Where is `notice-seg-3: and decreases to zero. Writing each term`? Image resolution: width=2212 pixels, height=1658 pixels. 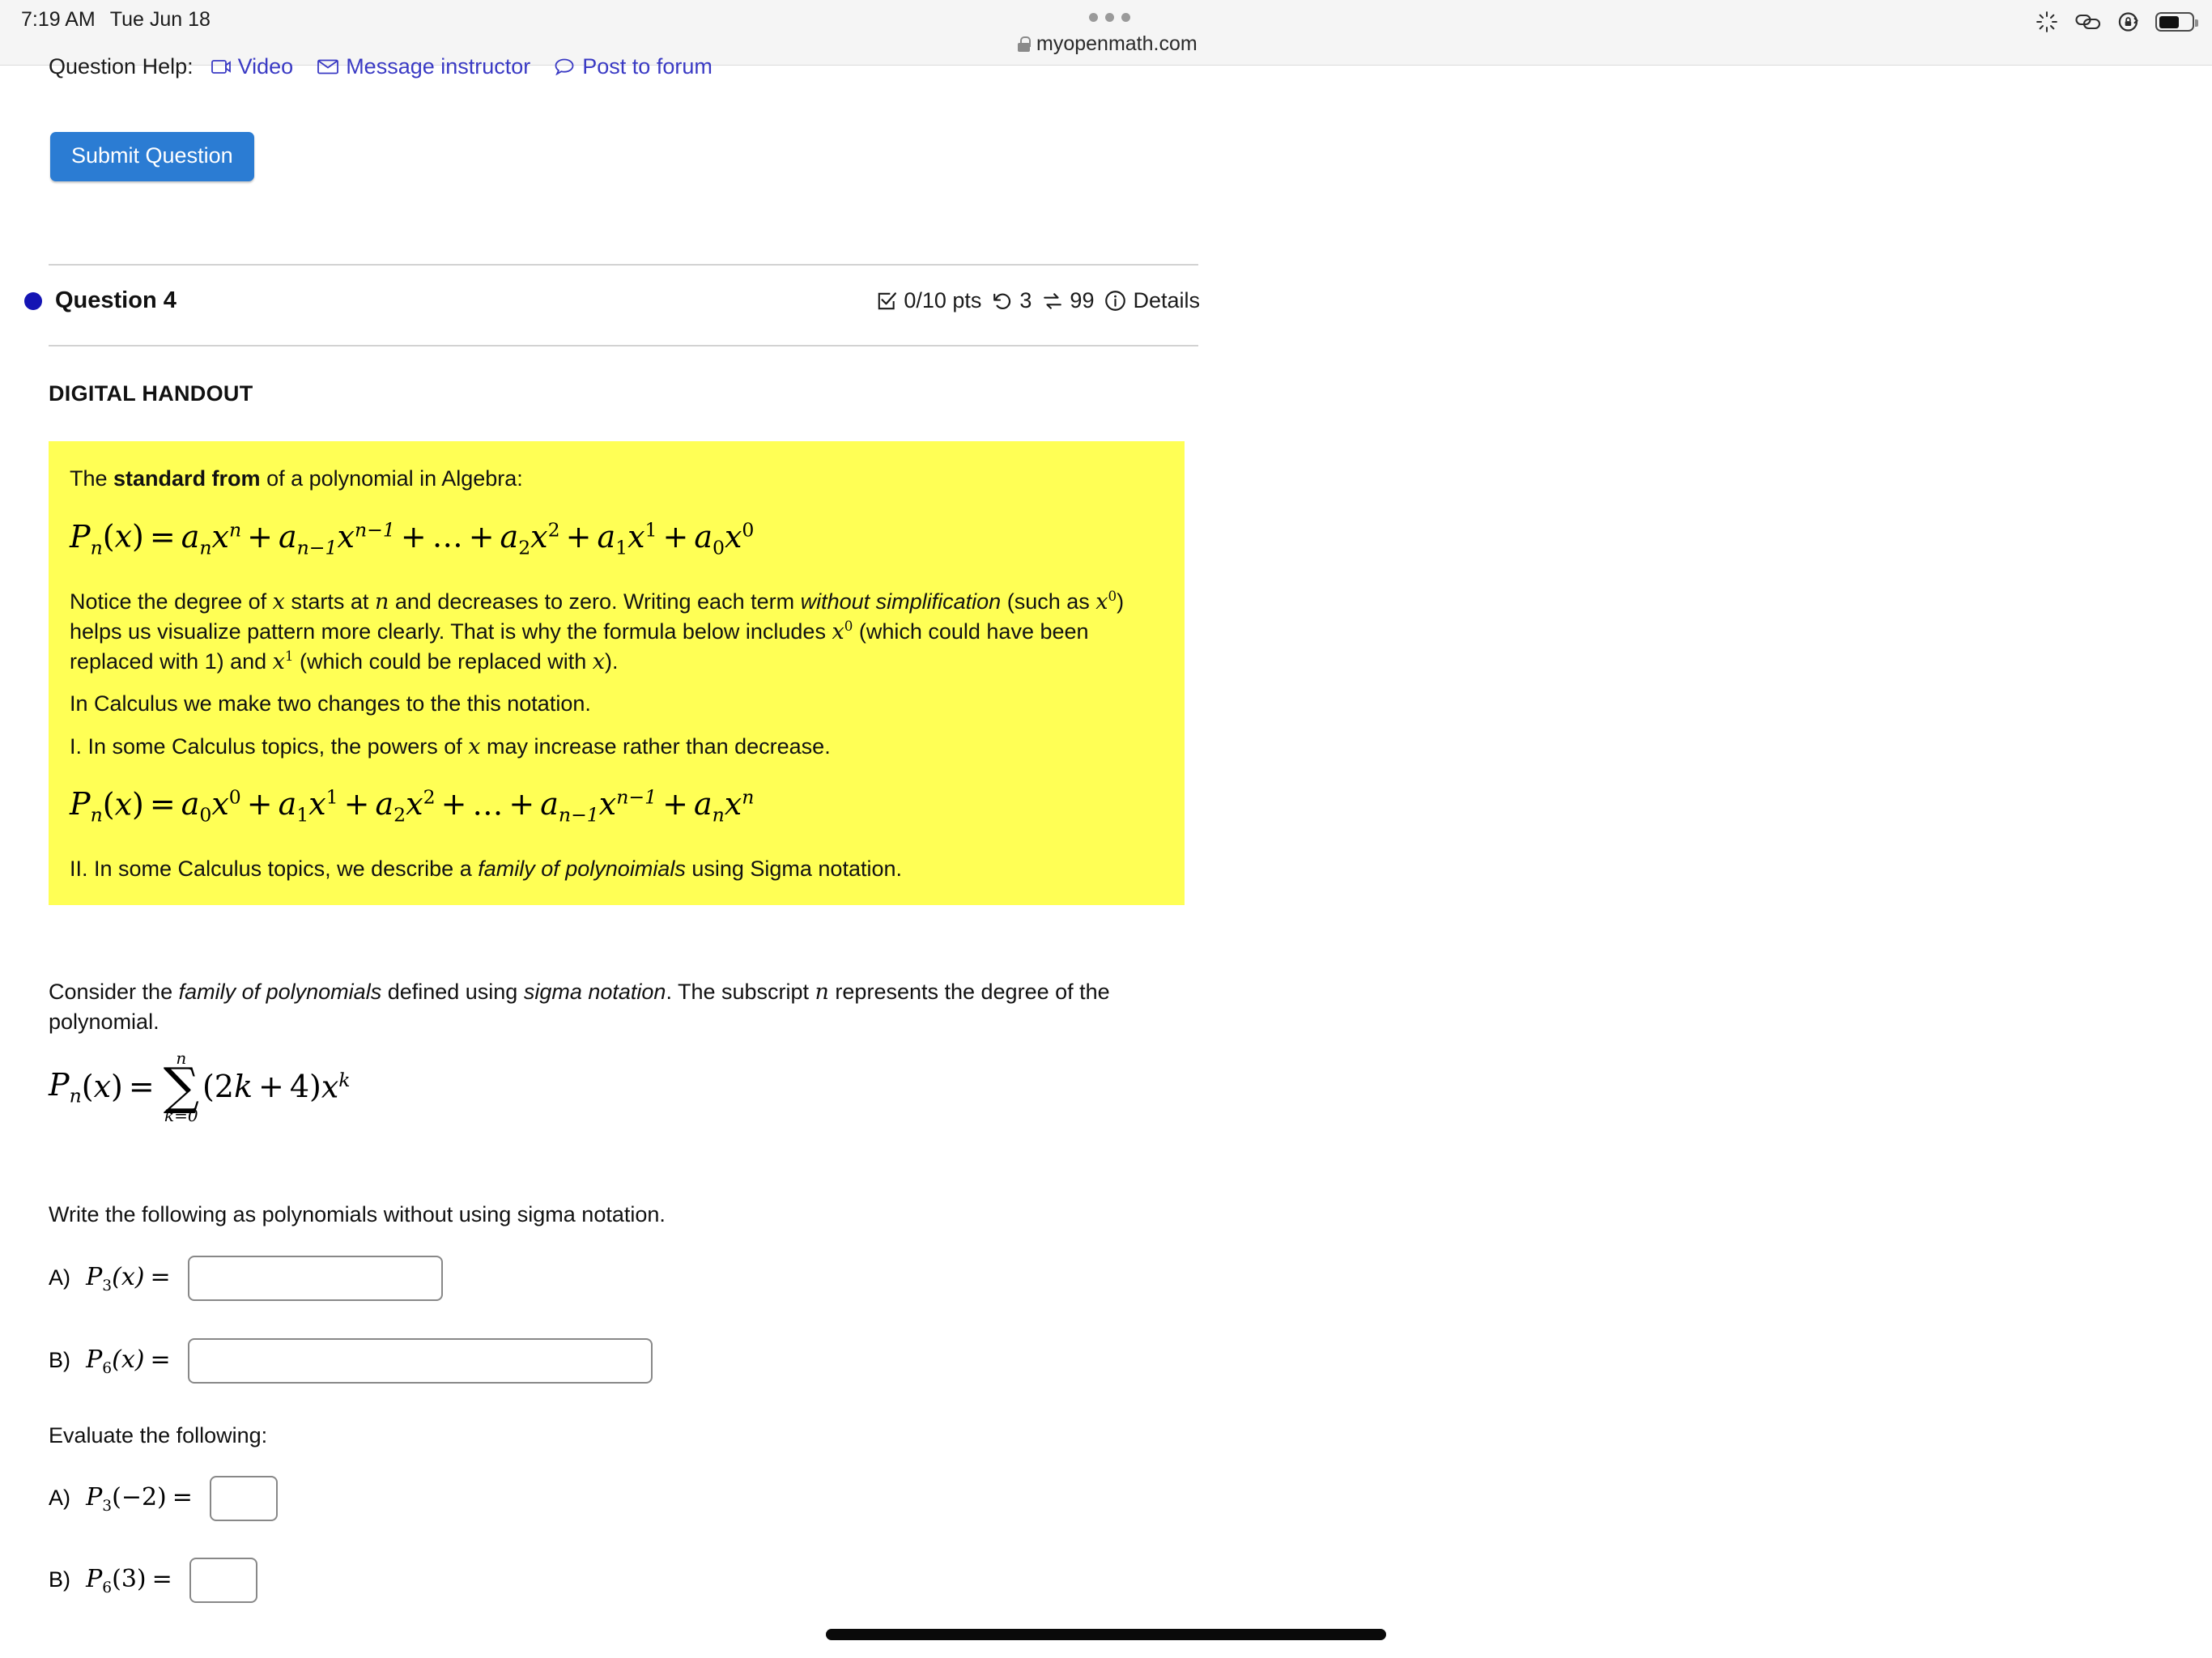 notice-seg-3: and decreases to zero. Writing each term is located at coordinates (595, 601).